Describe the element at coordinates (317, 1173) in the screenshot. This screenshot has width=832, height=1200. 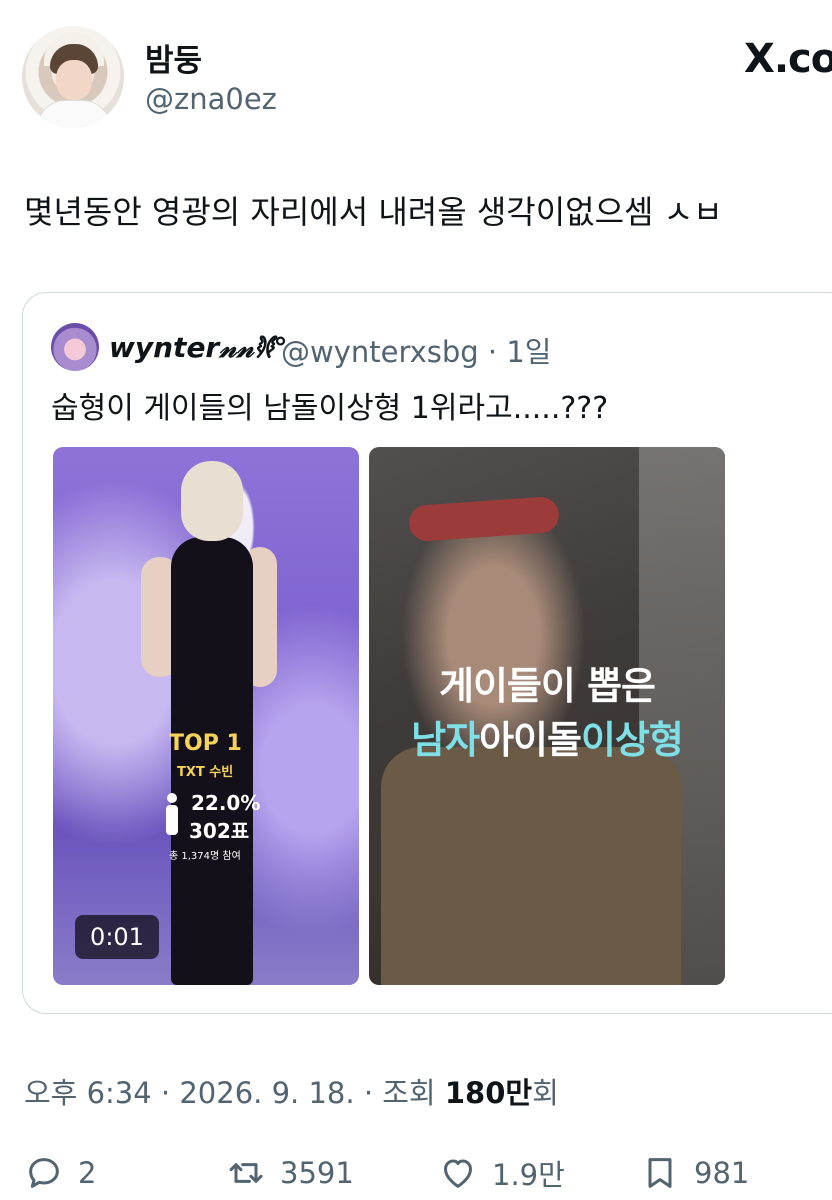
I see `retweet-count: 3591` at that location.